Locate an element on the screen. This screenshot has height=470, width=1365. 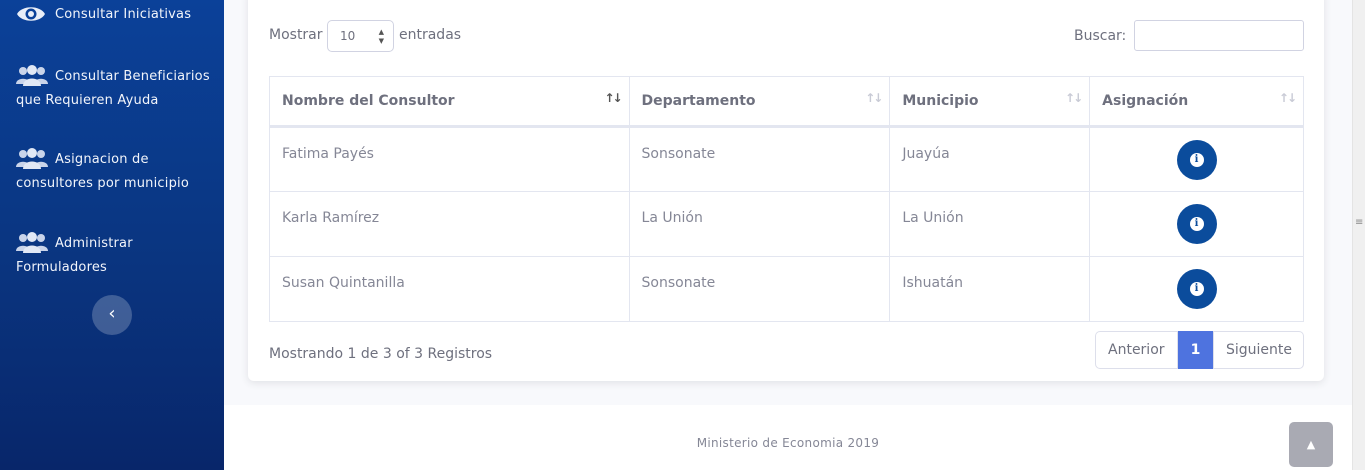
cell-municipality: Juayúa is located at coordinates (990, 159).